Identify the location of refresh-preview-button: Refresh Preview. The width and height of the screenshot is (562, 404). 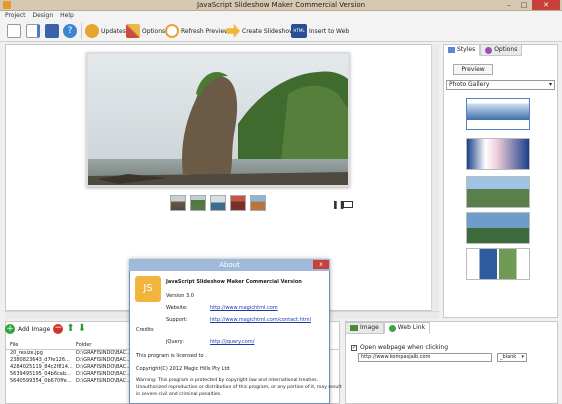
(197, 31).